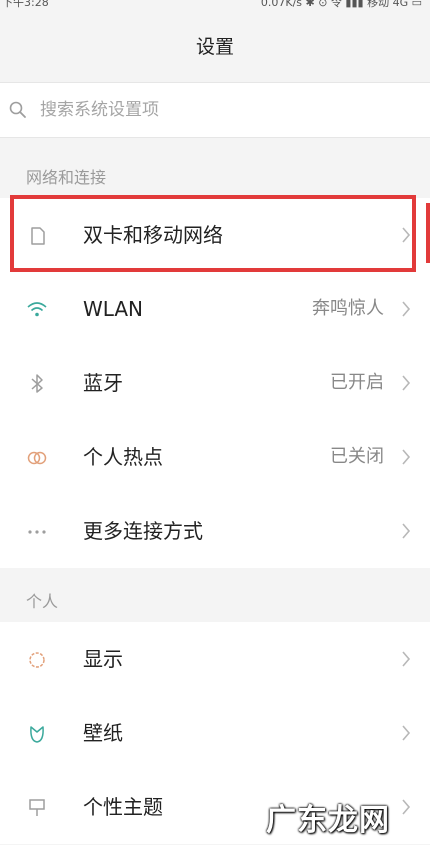 Image resolution: width=430 pixels, height=845 pixels. Describe the element at coordinates (357, 382) in the screenshot. I see `item-value: 已开启` at that location.